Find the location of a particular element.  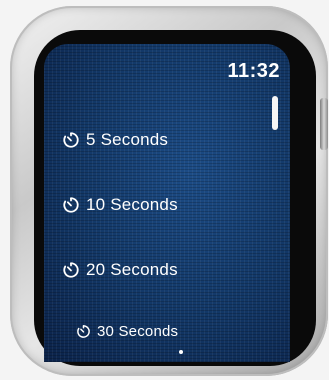

timer-option-10-seconds: 10 Seconds is located at coordinates (120, 205).